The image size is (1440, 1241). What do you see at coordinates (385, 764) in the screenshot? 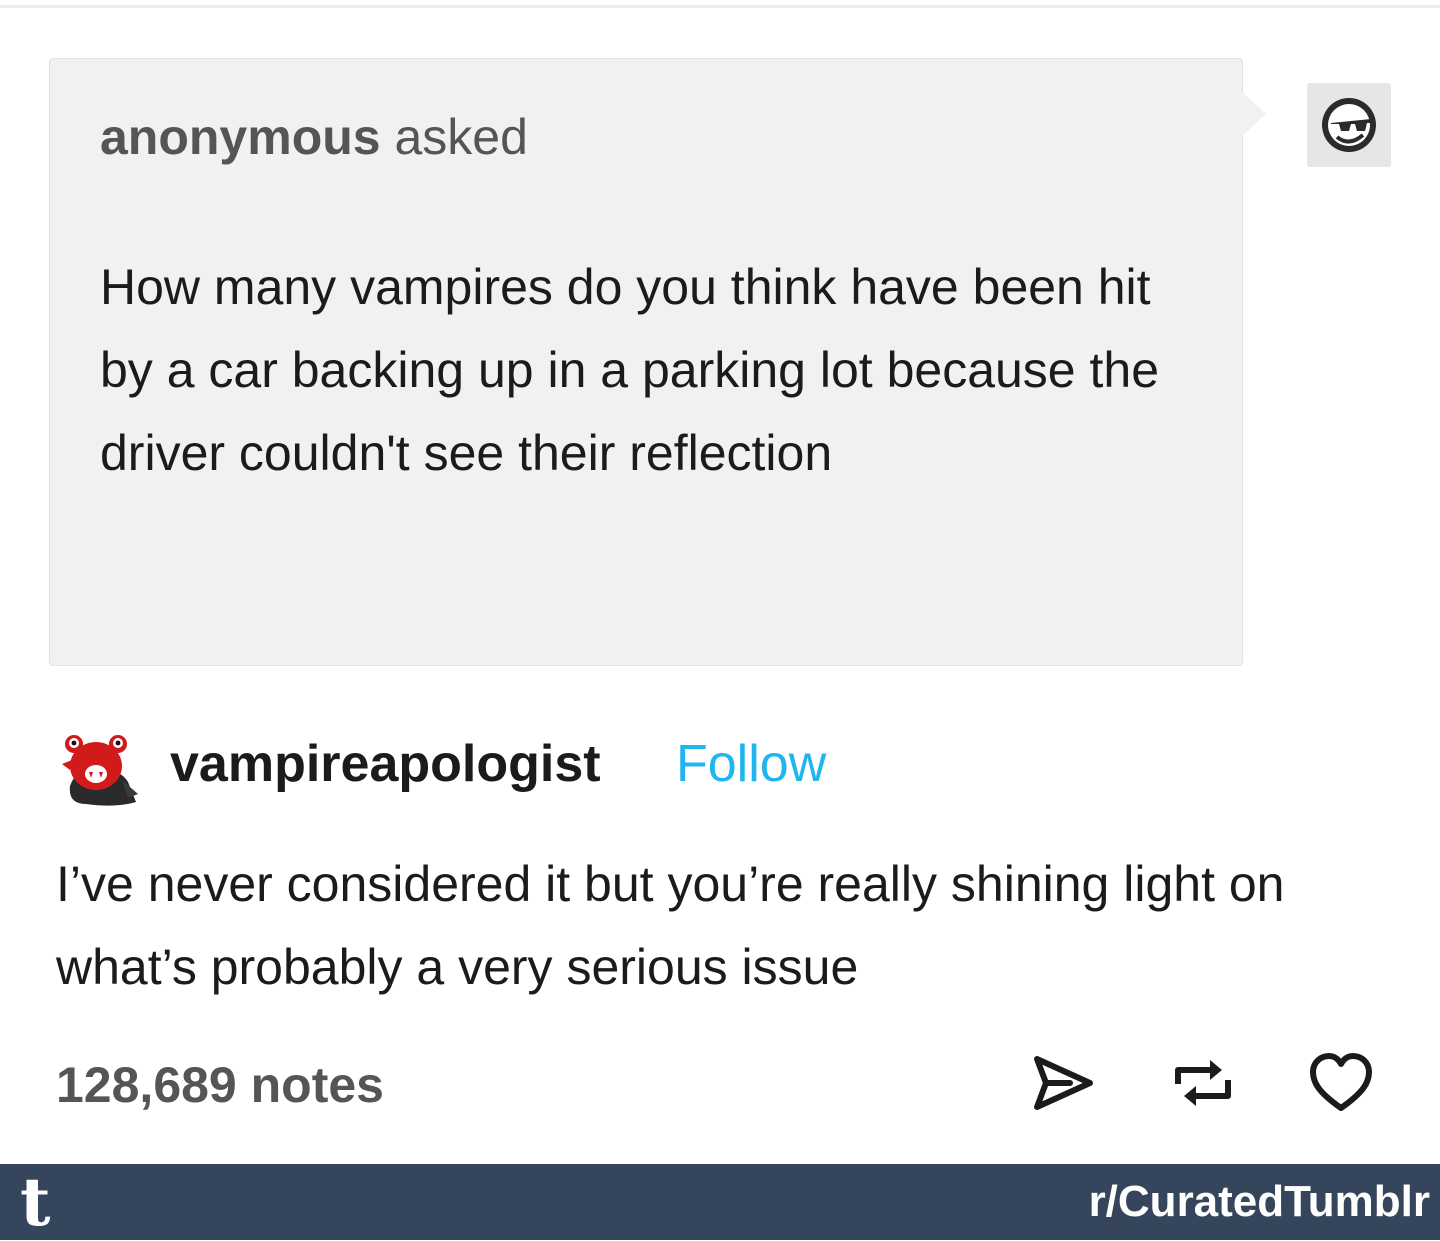
I see `answerer-blog-name: vampireapologist` at bounding box center [385, 764].